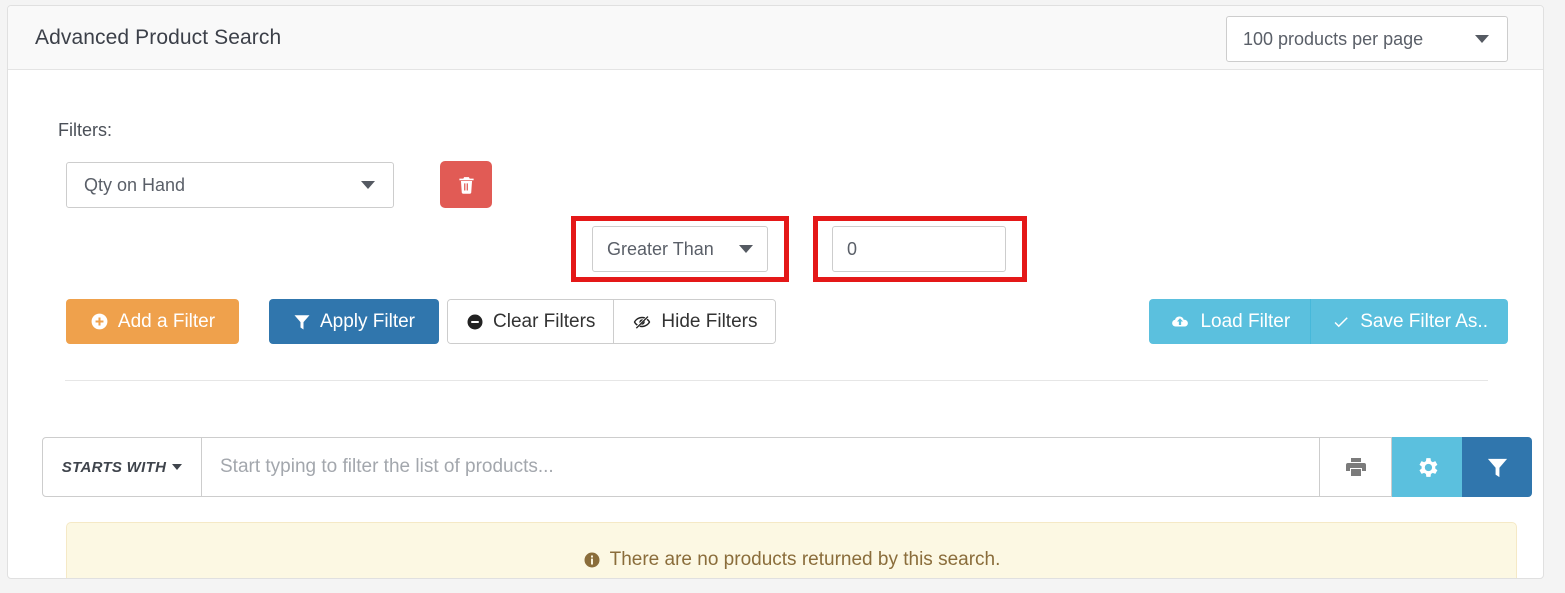 The height and width of the screenshot is (593, 1565). What do you see at coordinates (475, 321) in the screenshot?
I see `minus-circle-icon` at bounding box center [475, 321].